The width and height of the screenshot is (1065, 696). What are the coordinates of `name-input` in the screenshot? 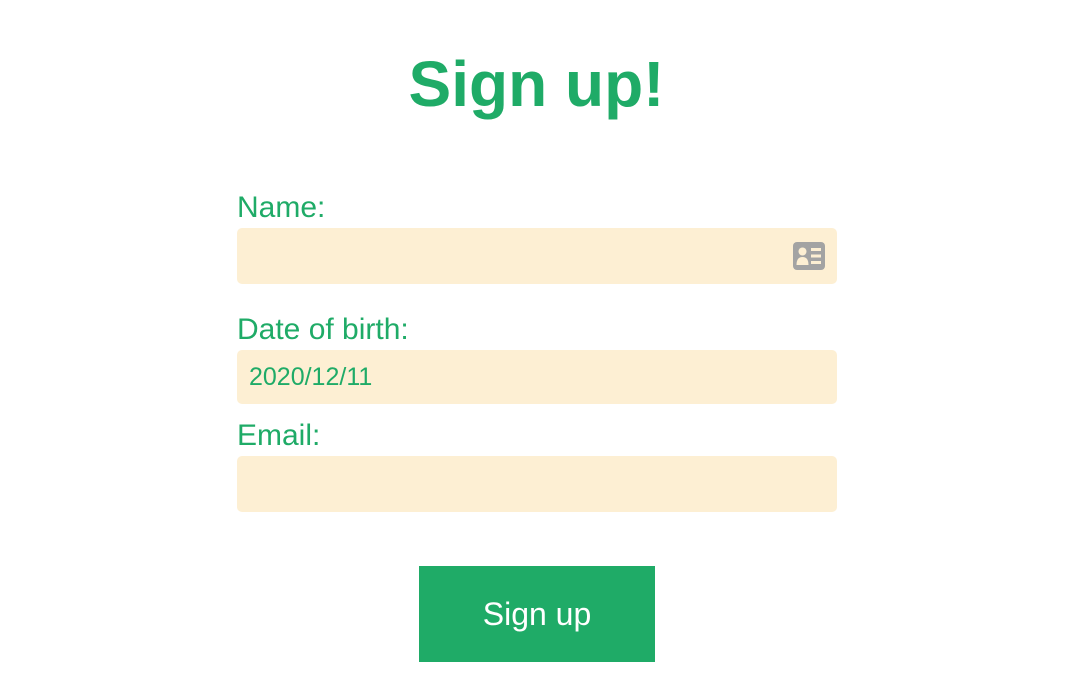 It's located at (537, 256).